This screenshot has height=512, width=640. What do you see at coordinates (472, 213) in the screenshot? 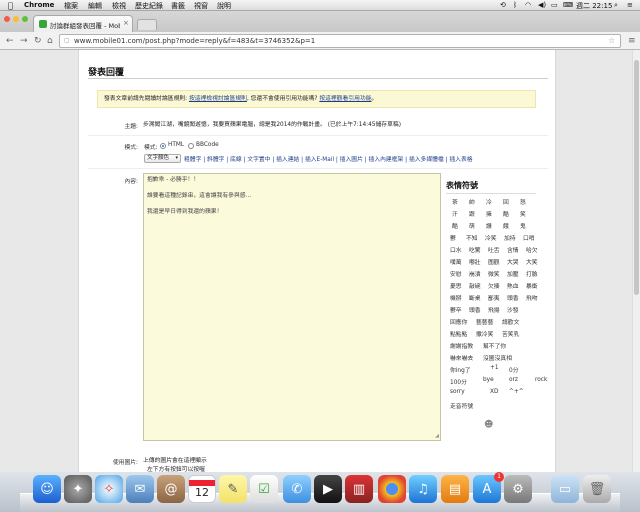
I see `emoticon-item: 跟` at bounding box center [472, 213].